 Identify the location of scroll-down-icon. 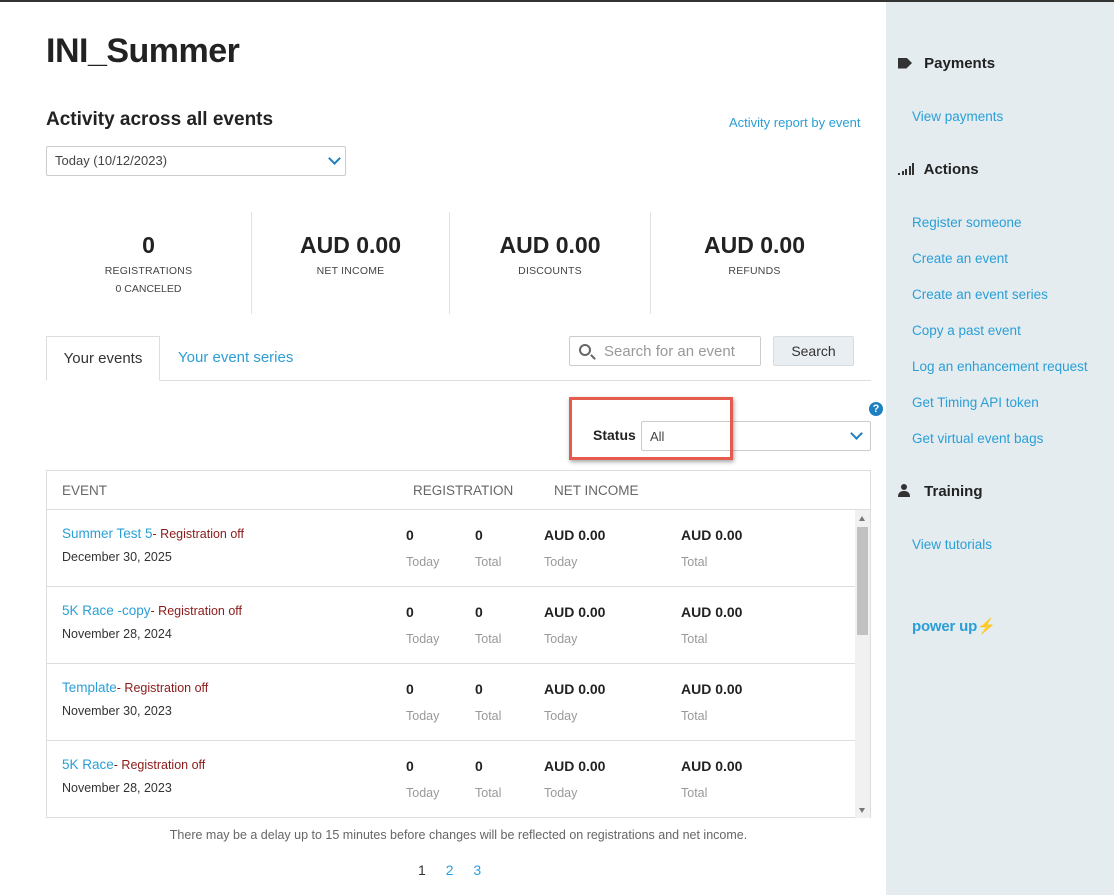
(862, 810).